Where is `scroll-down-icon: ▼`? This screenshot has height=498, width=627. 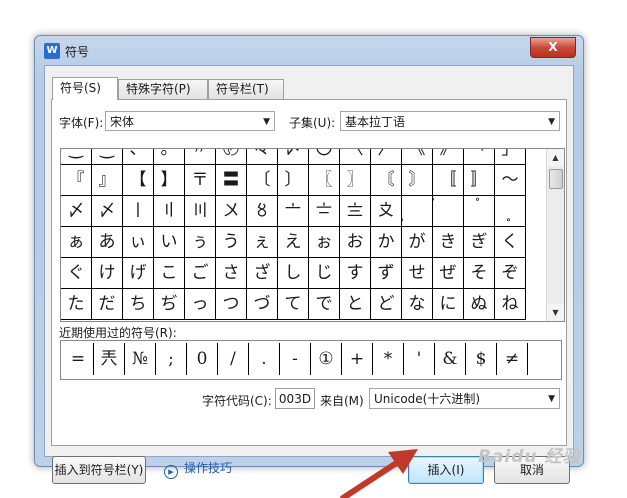 scroll-down-icon: ▼ is located at coordinates (555, 312).